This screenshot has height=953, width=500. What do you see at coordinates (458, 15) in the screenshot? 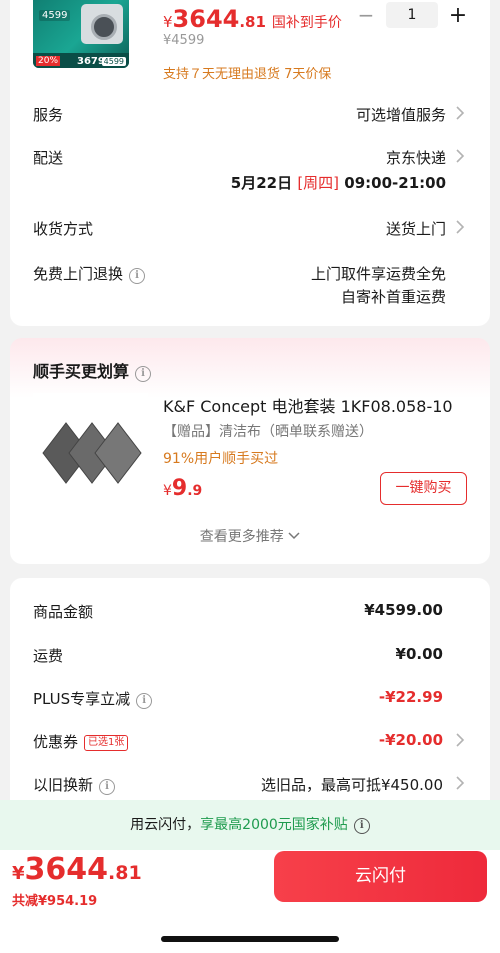
I see `quantity-plus-button: +` at bounding box center [458, 15].